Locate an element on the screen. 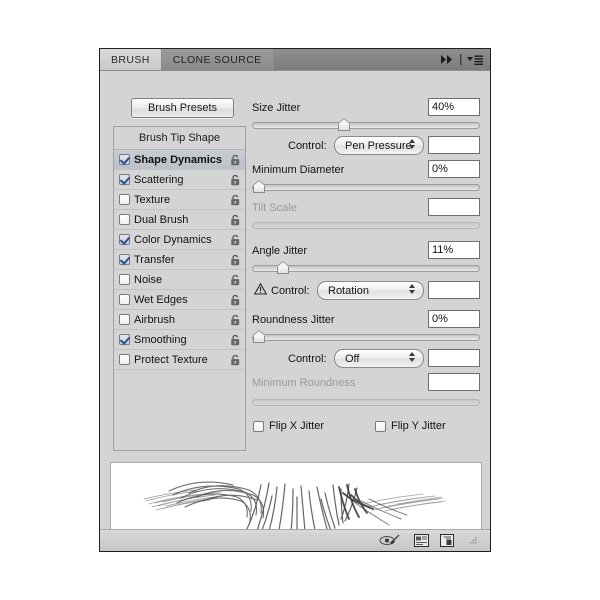 The height and width of the screenshot is (600, 600). angle-control-aux-value is located at coordinates (454, 290).